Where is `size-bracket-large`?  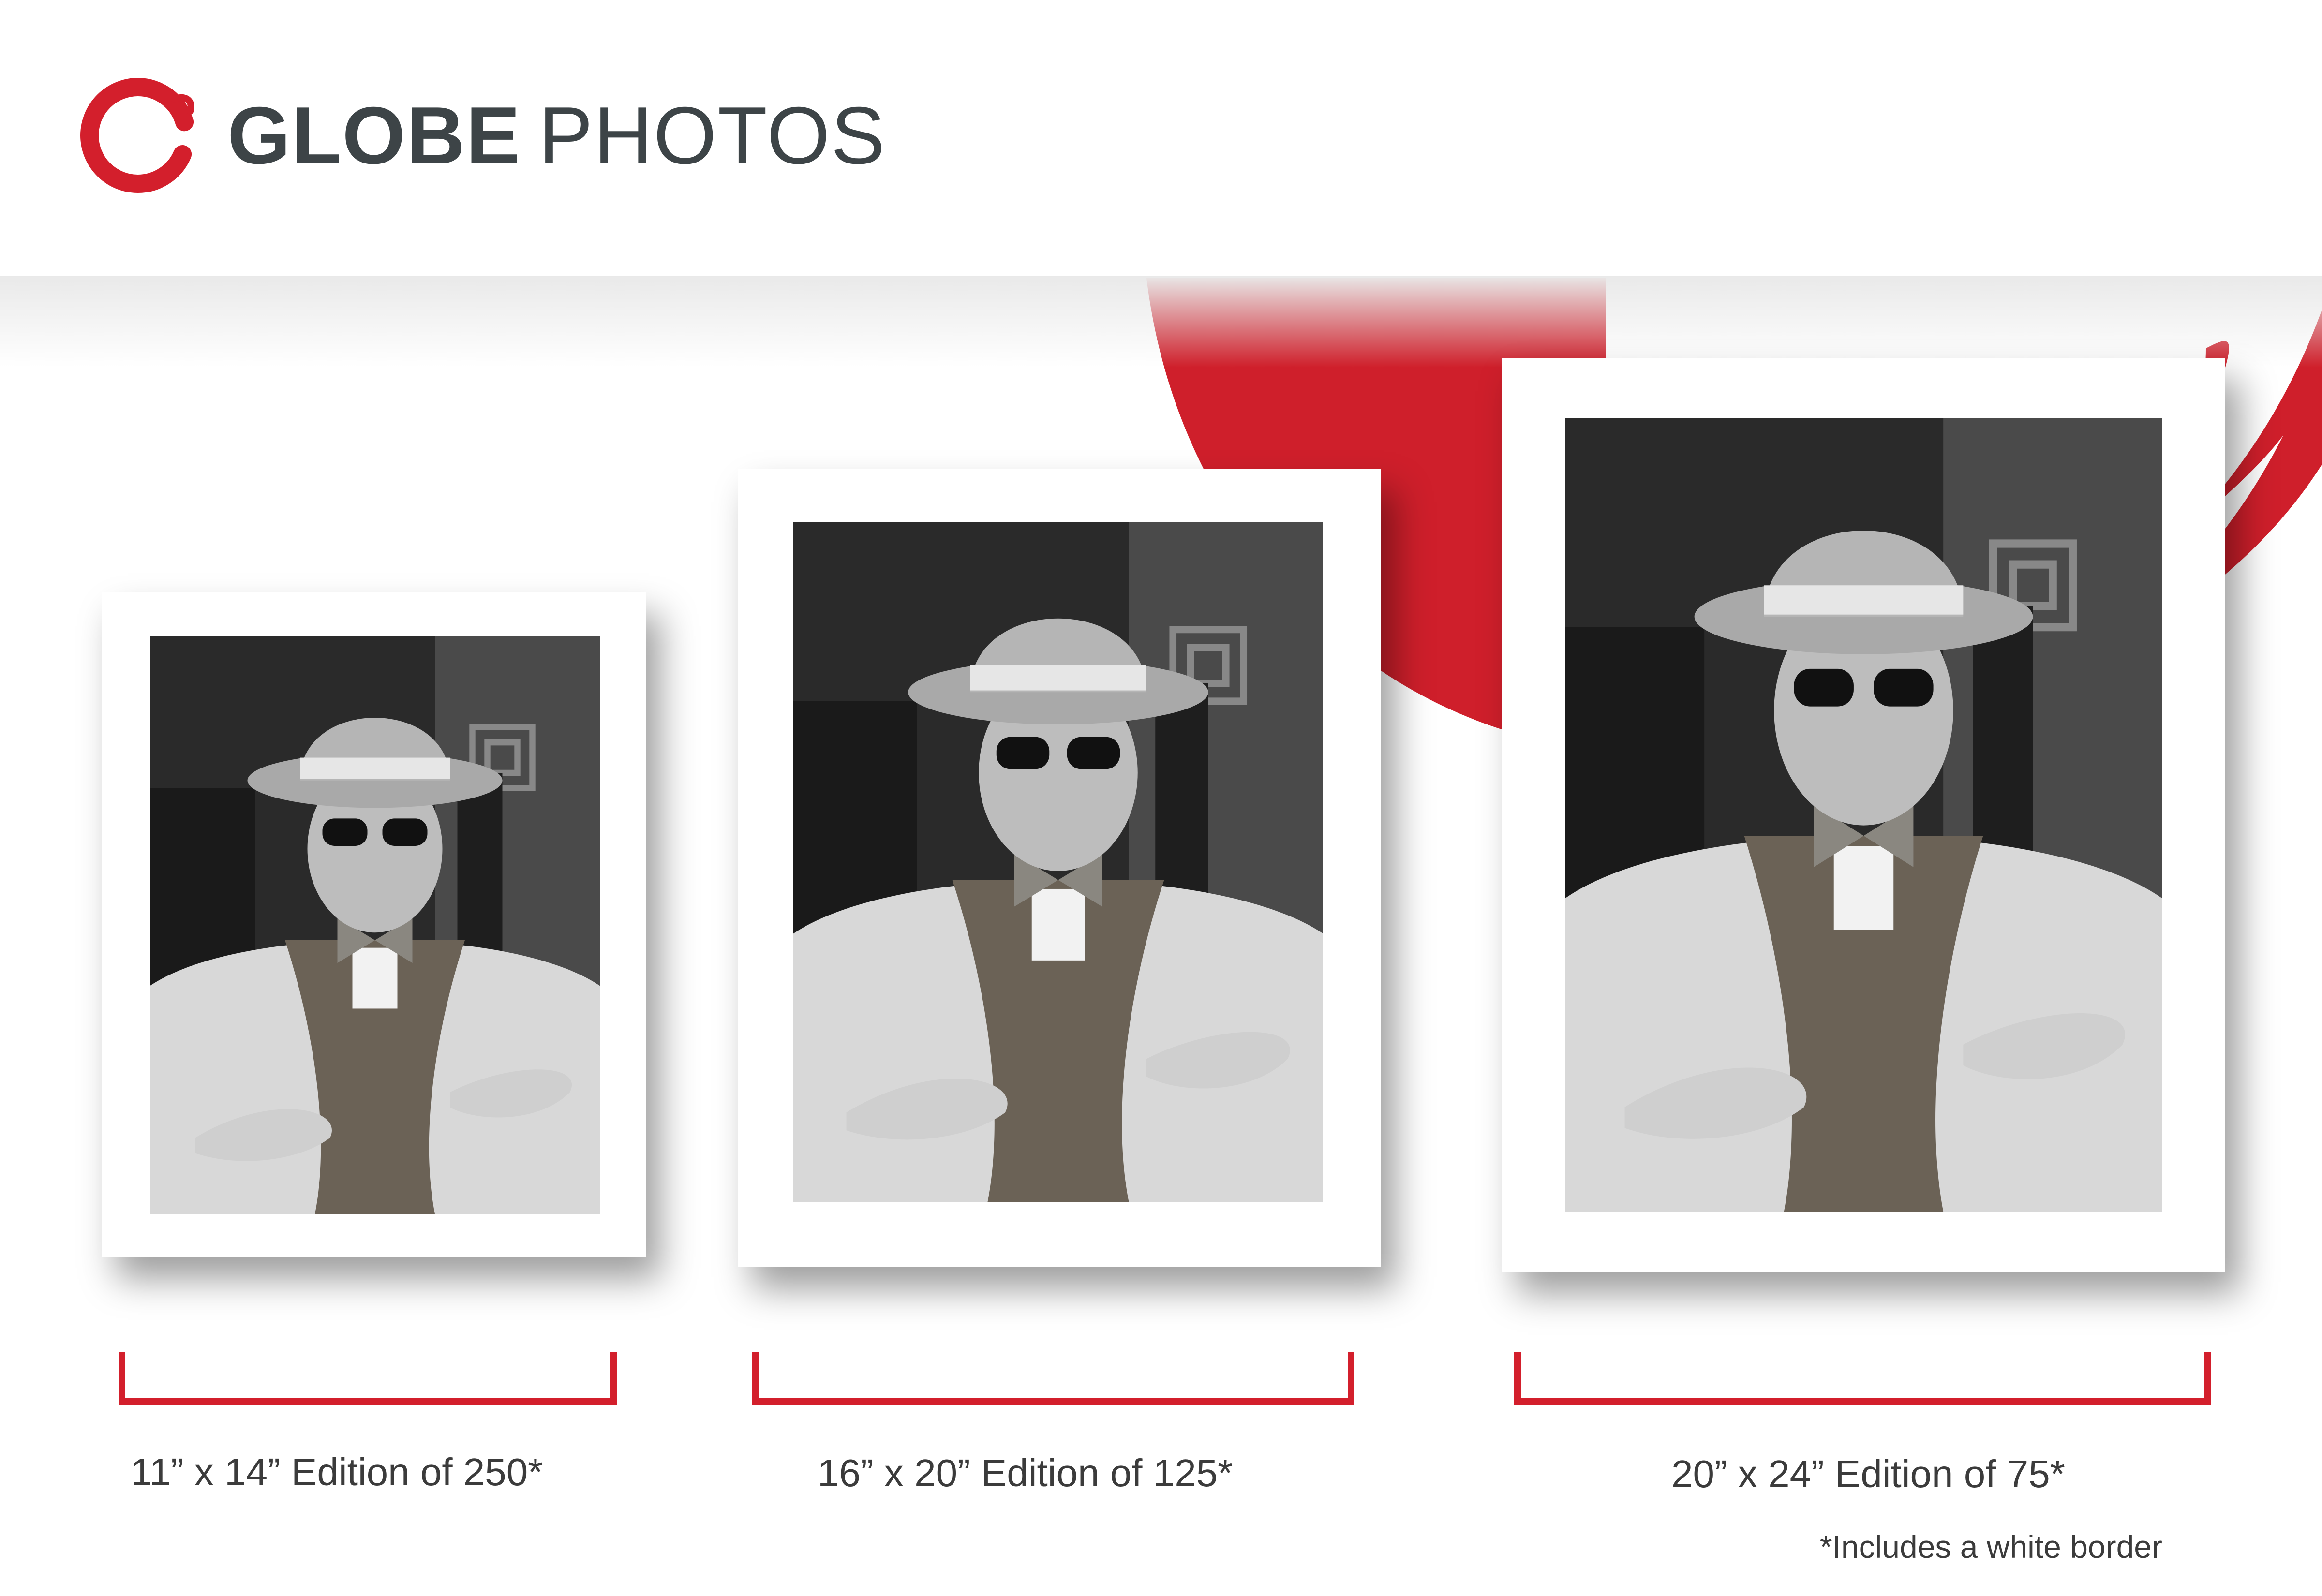
size-bracket-large is located at coordinates (1862, 1378).